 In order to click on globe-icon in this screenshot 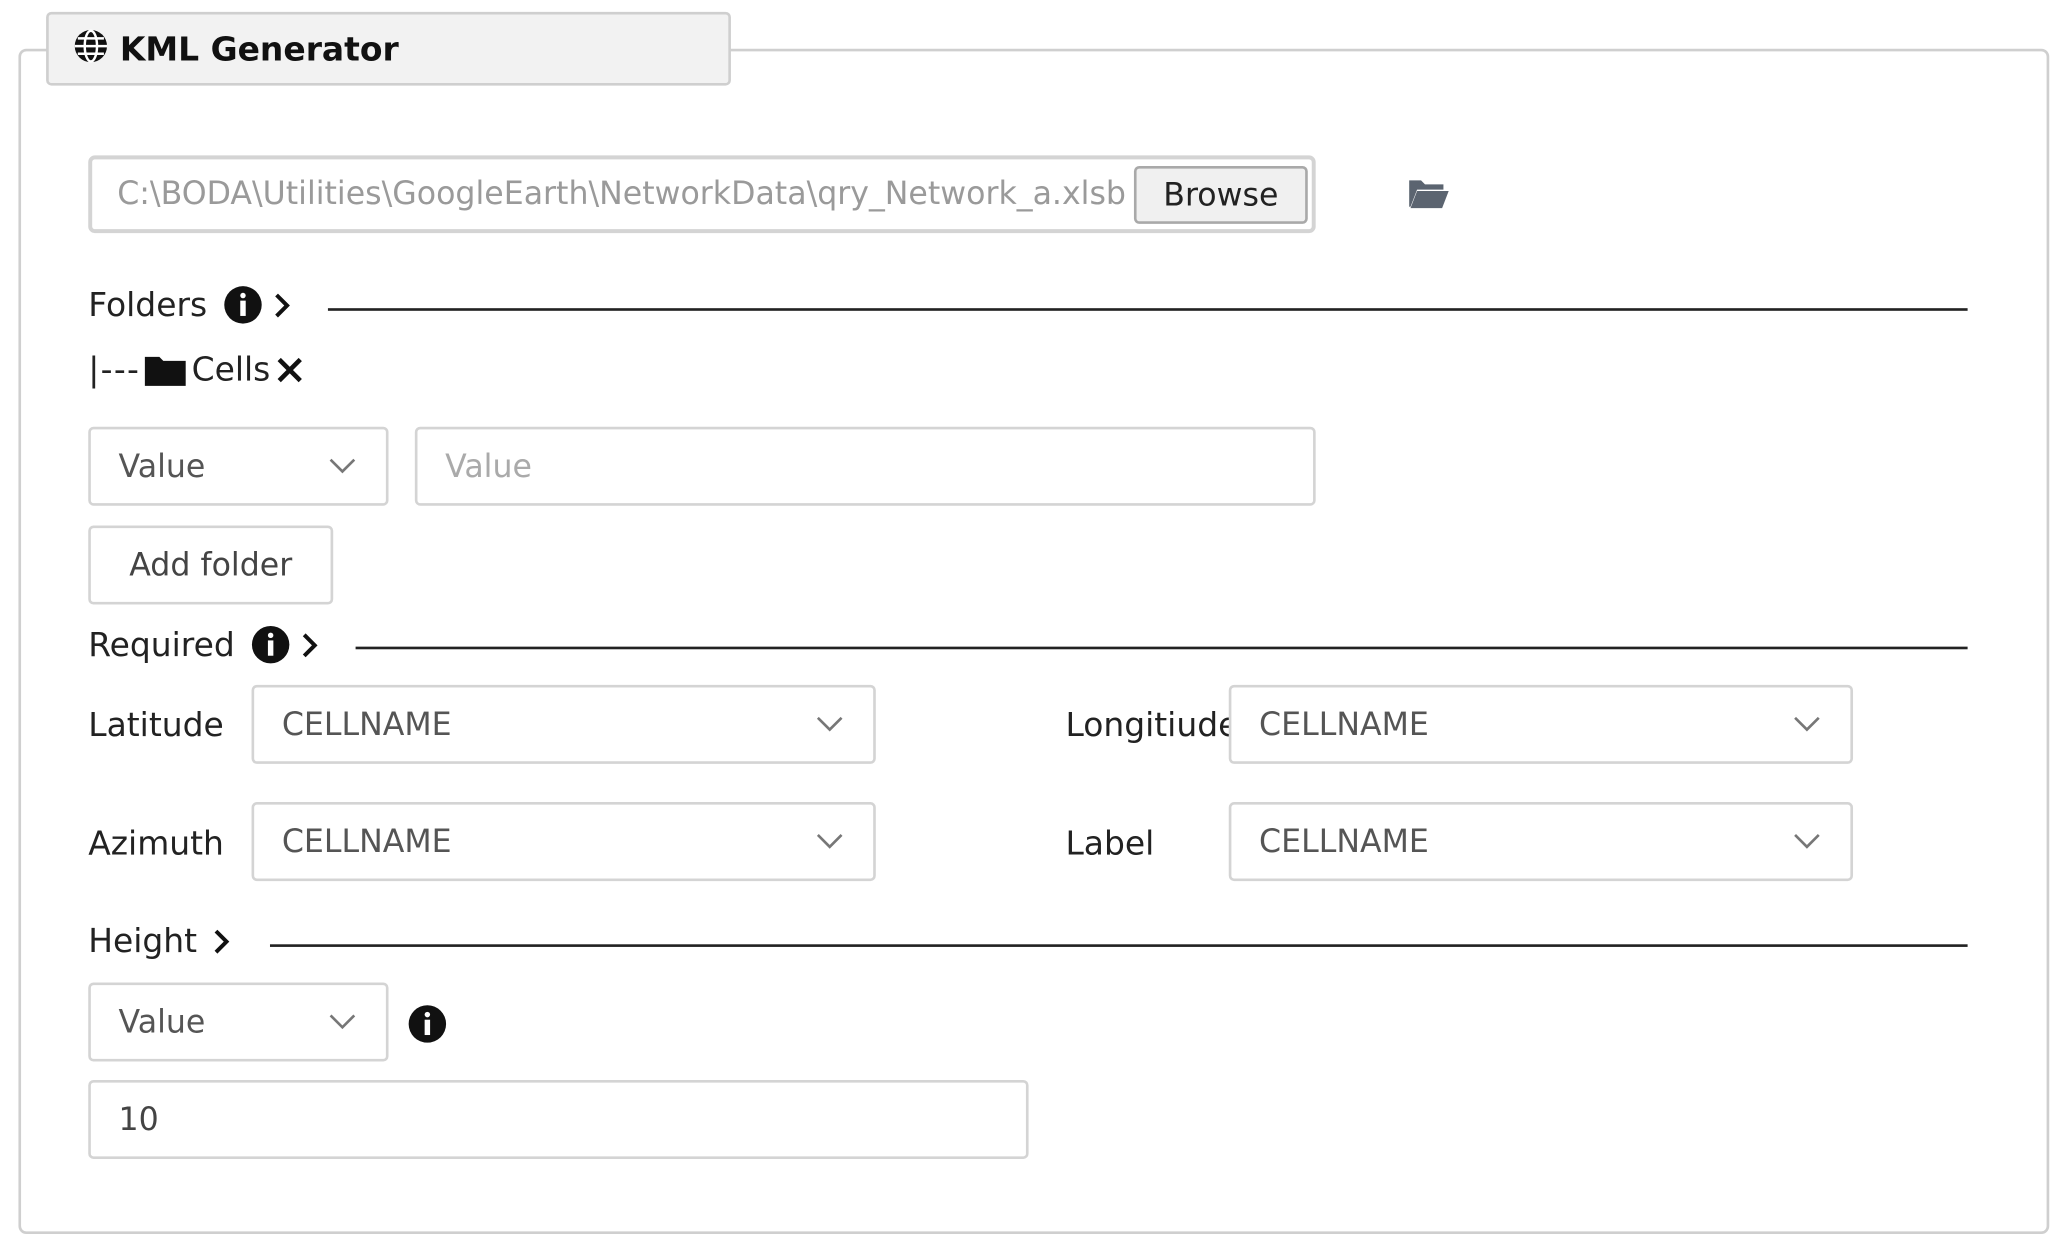, I will do `click(90, 49)`.